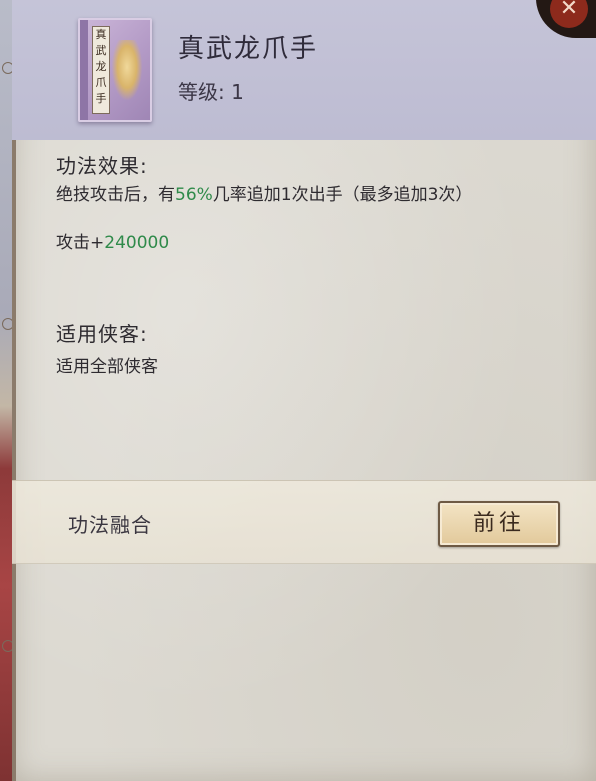 The height and width of the screenshot is (781, 596). Describe the element at coordinates (499, 524) in the screenshot. I see `goto-button: 前往` at that location.